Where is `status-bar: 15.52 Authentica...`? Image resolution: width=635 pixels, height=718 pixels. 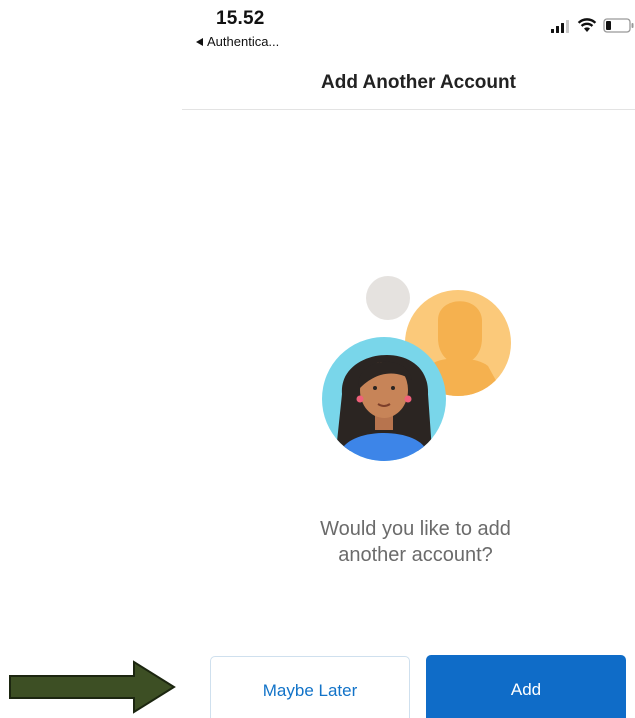 status-bar: 15.52 Authentica... is located at coordinates (408, 29).